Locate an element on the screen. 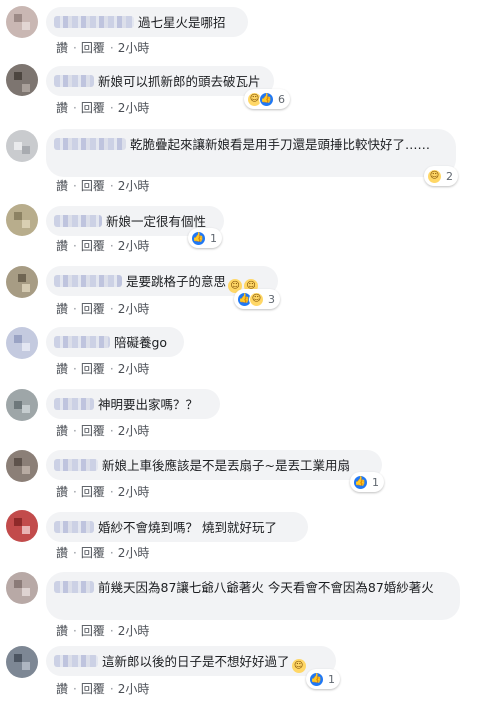 Image resolution: width=490 pixels, height=701 pixels. reaction-summary: ☺ 👍 6 is located at coordinates (267, 99).